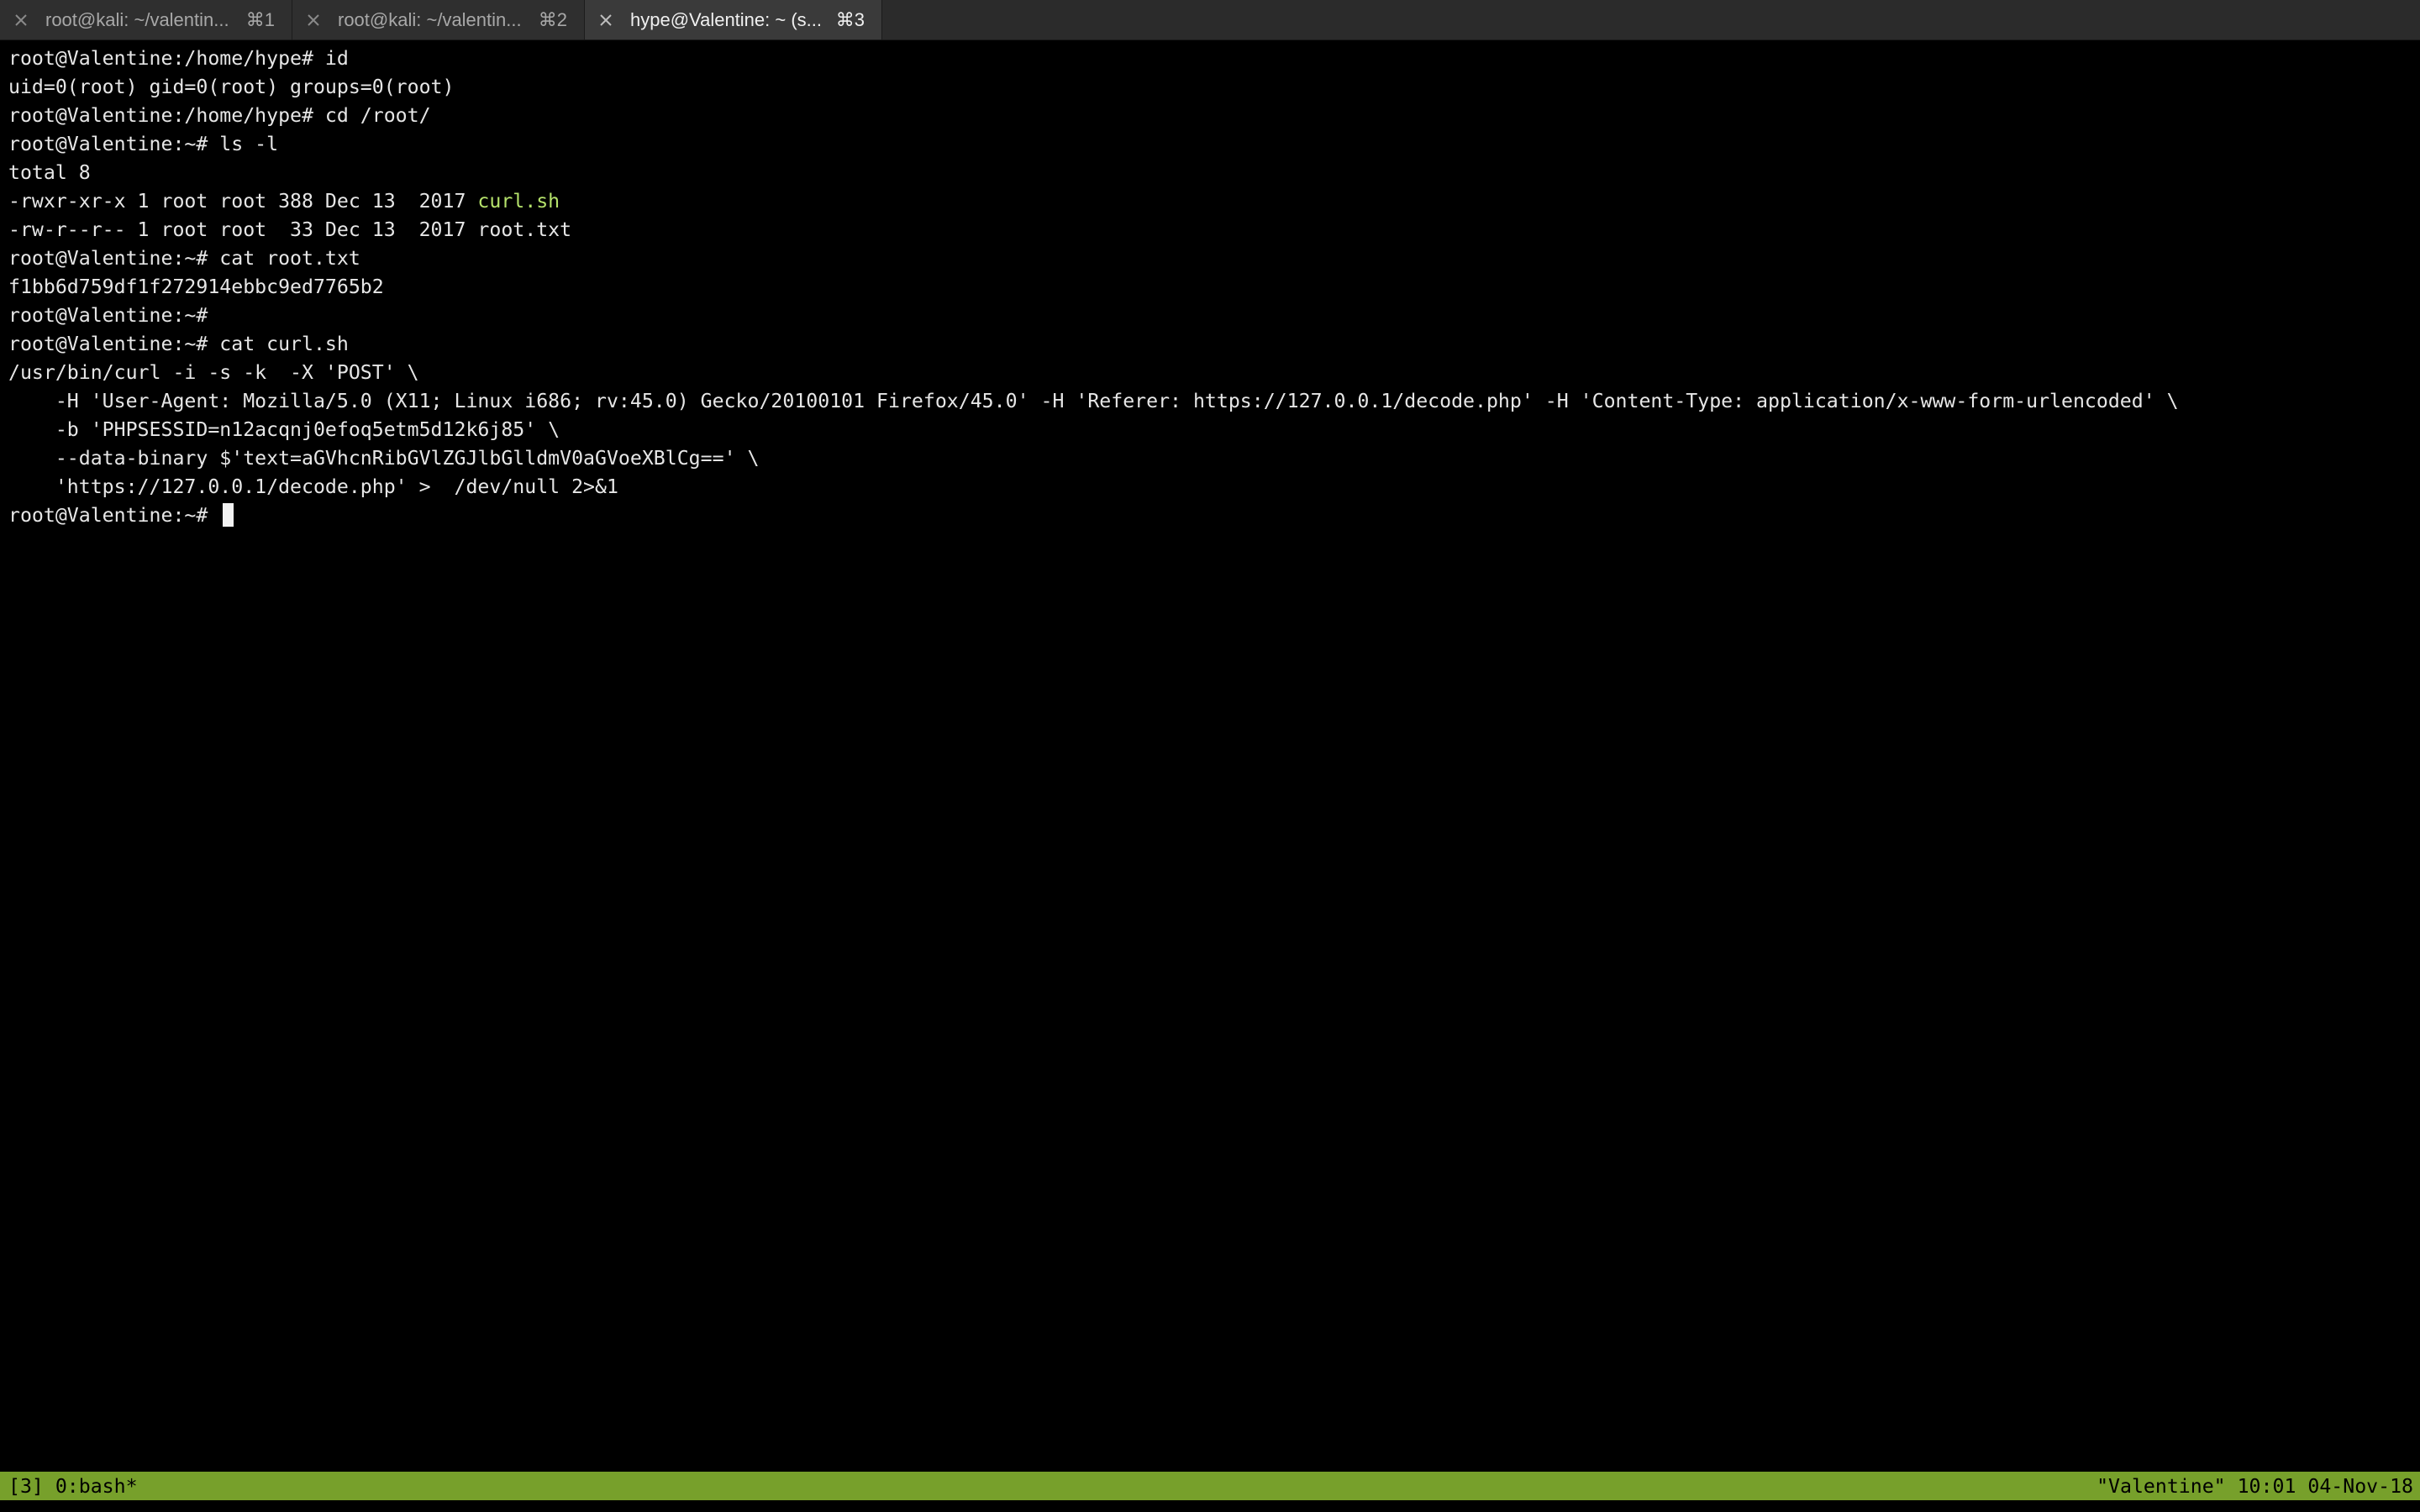  I want to click on tab-3: hype@Valentine: ~ (s... ⌘3, so click(734, 19).